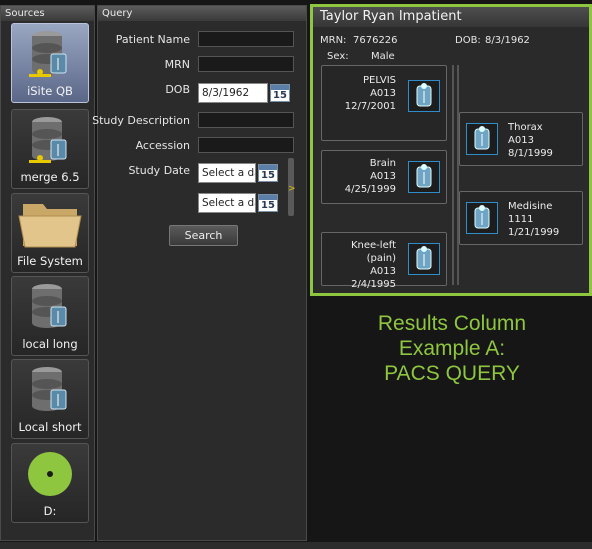 This screenshot has height=549, width=592. I want to click on dob-label: DOB:, so click(468, 40).